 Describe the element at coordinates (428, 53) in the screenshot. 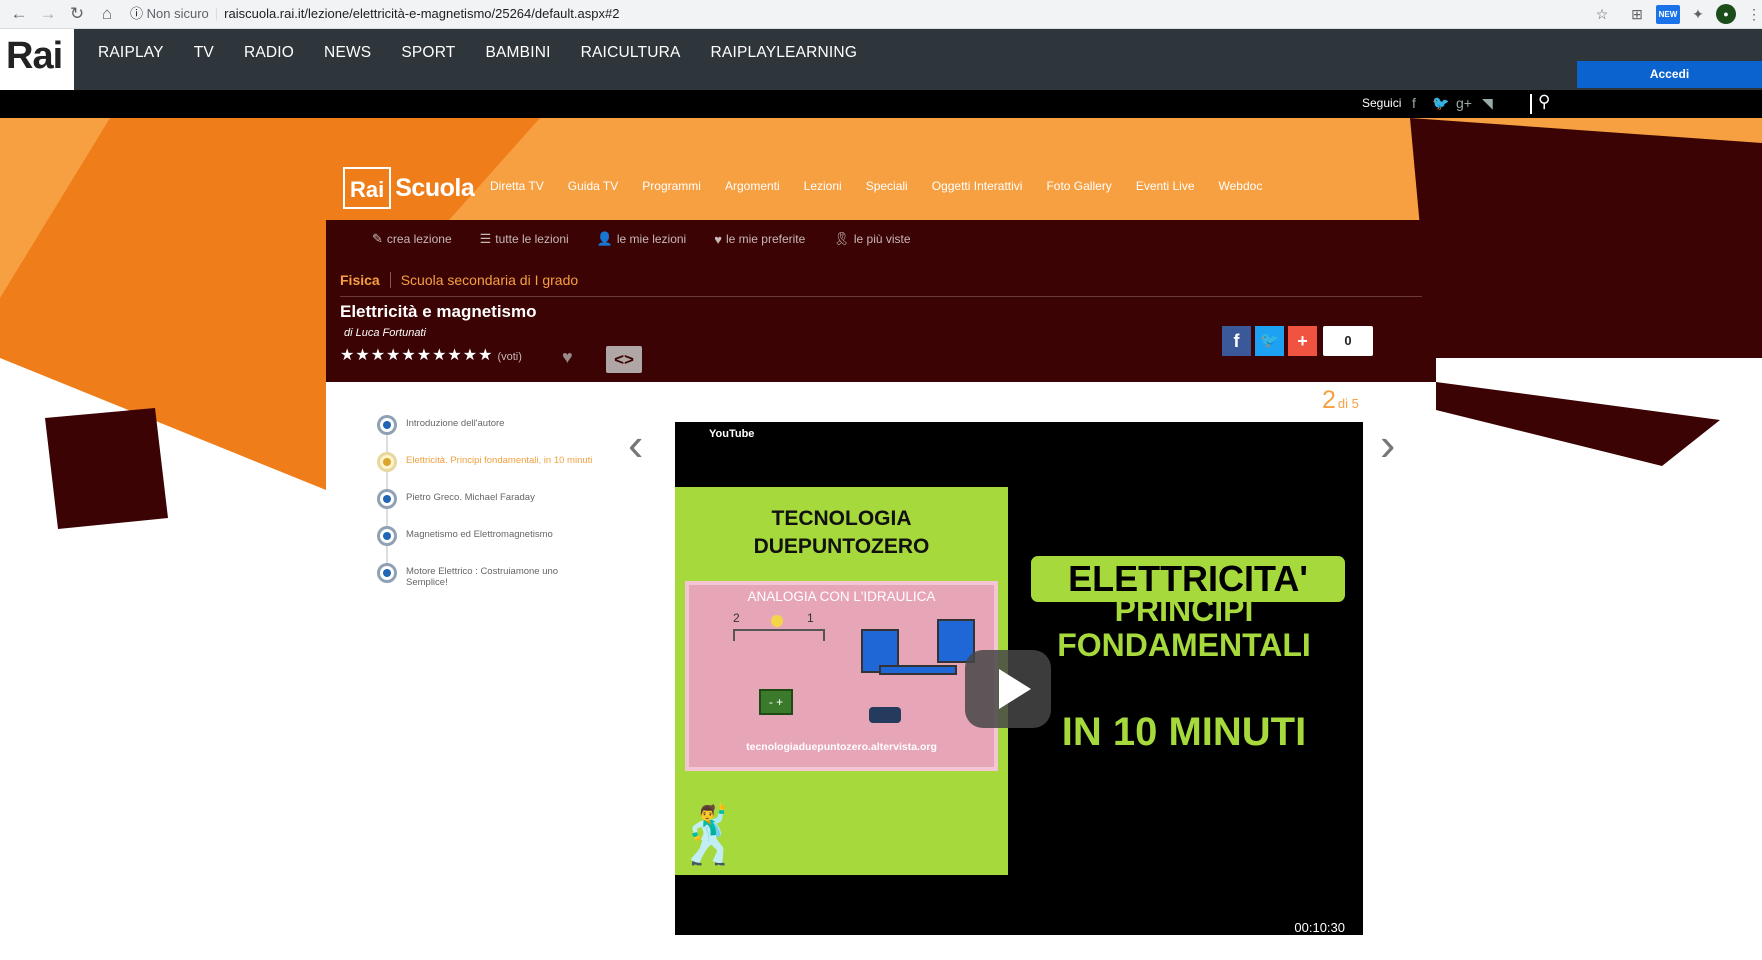

I see `rai-menu-sport: SPORT` at that location.